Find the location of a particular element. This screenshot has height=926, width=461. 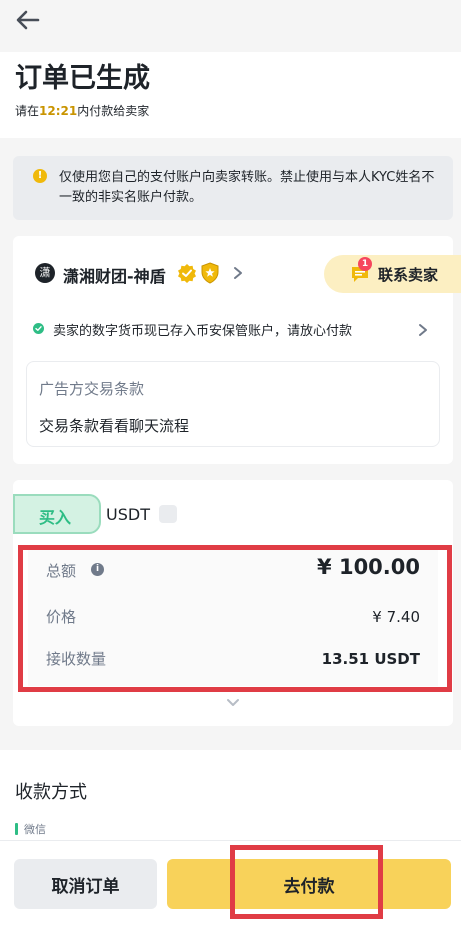

side-tag: 买入 is located at coordinates (57, 514).